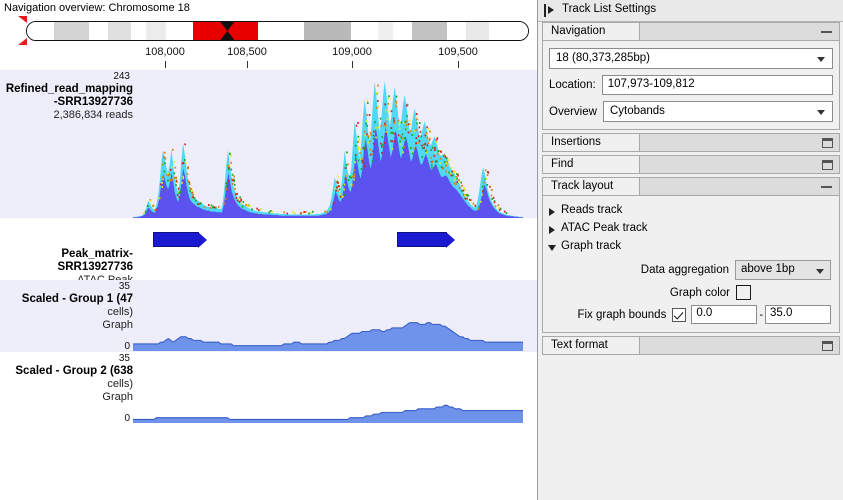 This screenshot has width=843, height=500. I want to click on find-group-header: Find, so click(691, 164).